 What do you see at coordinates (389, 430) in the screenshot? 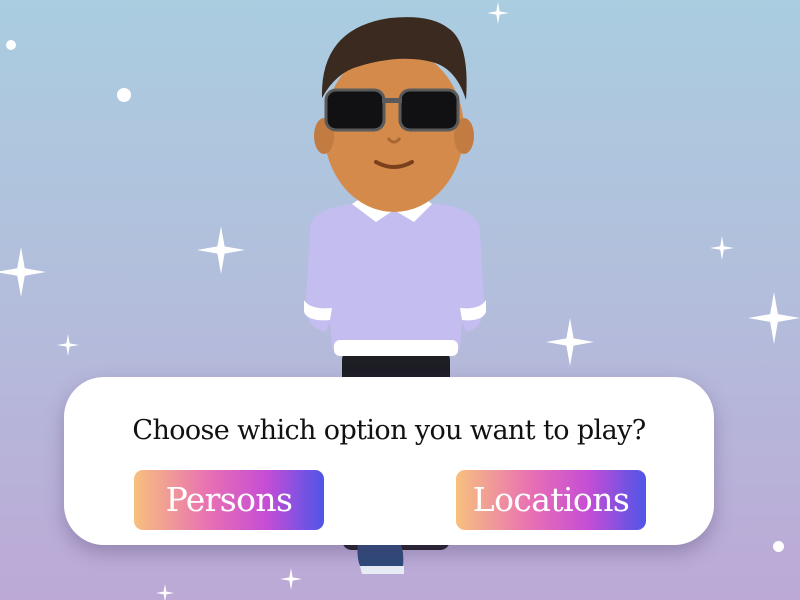
I see `question-text: Choose which option you want to play?` at bounding box center [389, 430].